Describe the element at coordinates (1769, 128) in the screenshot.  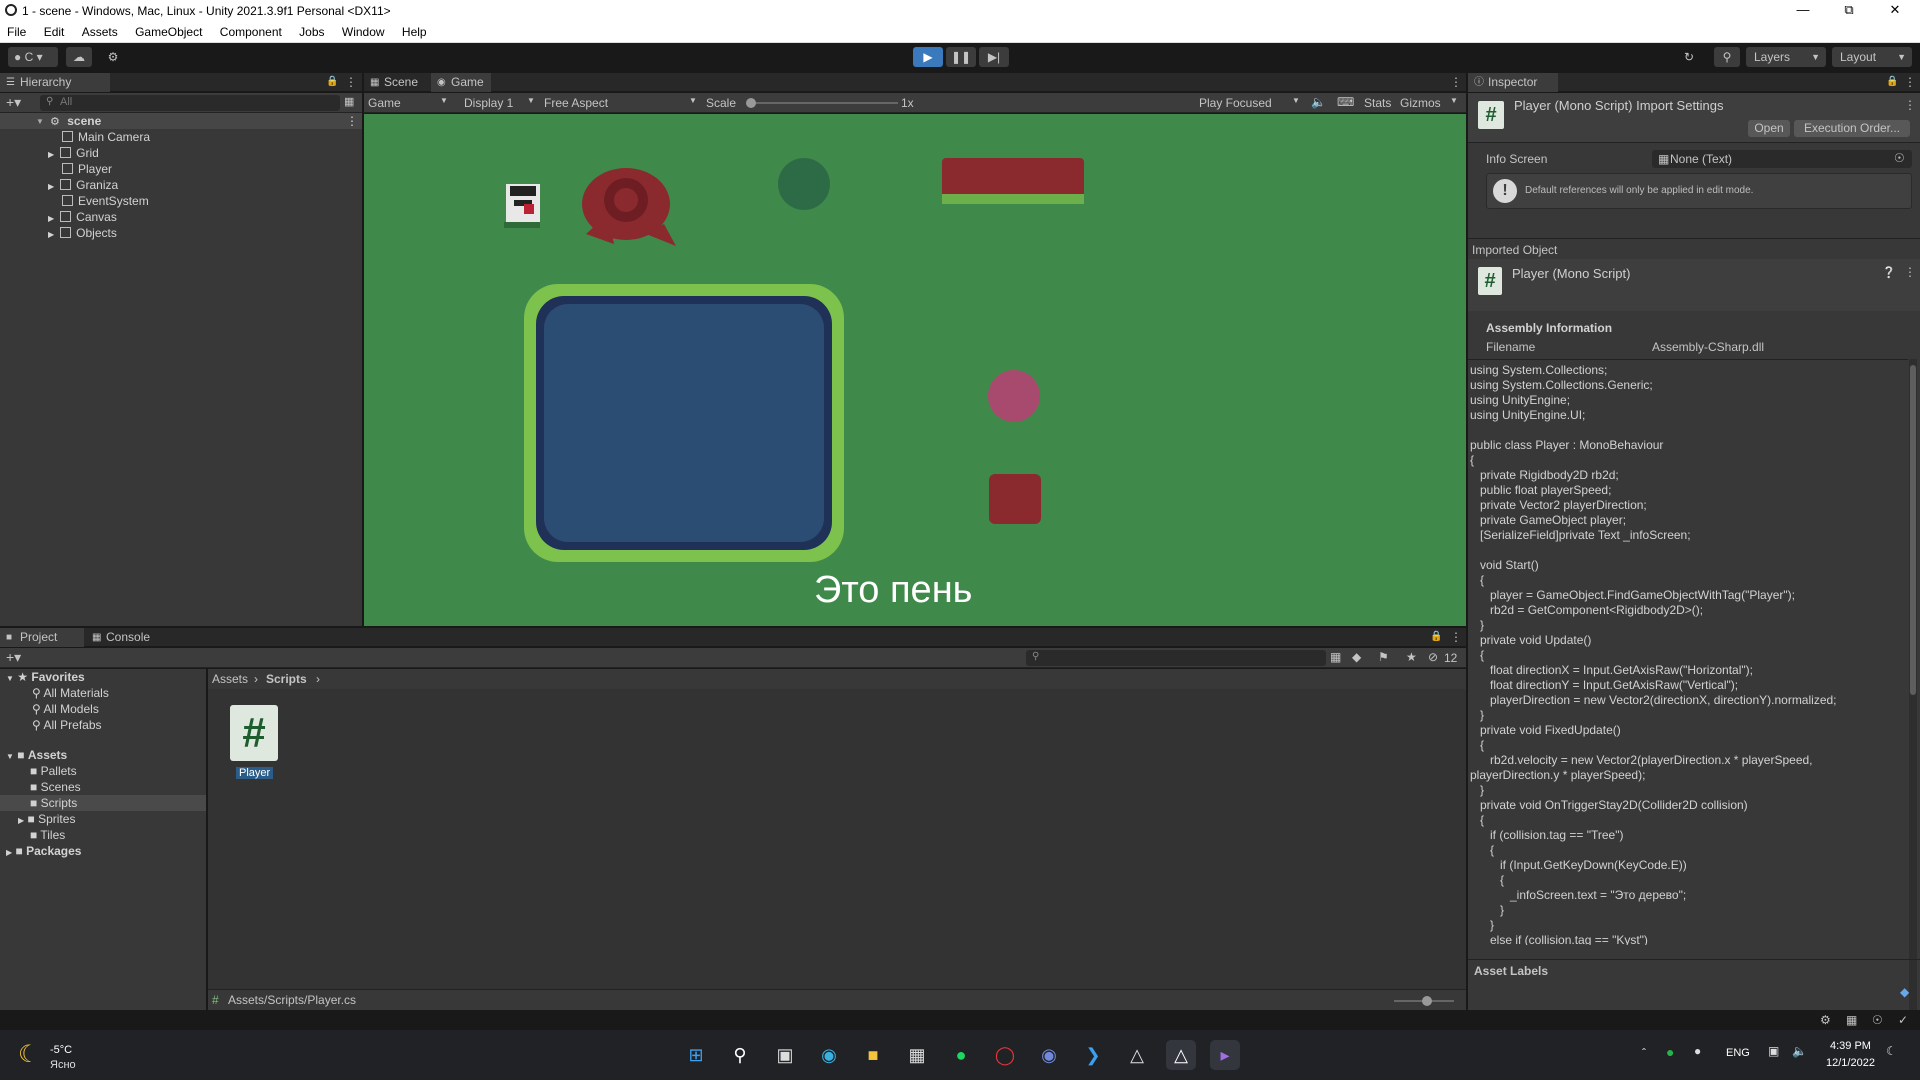
I see `open-button: Open` at that location.